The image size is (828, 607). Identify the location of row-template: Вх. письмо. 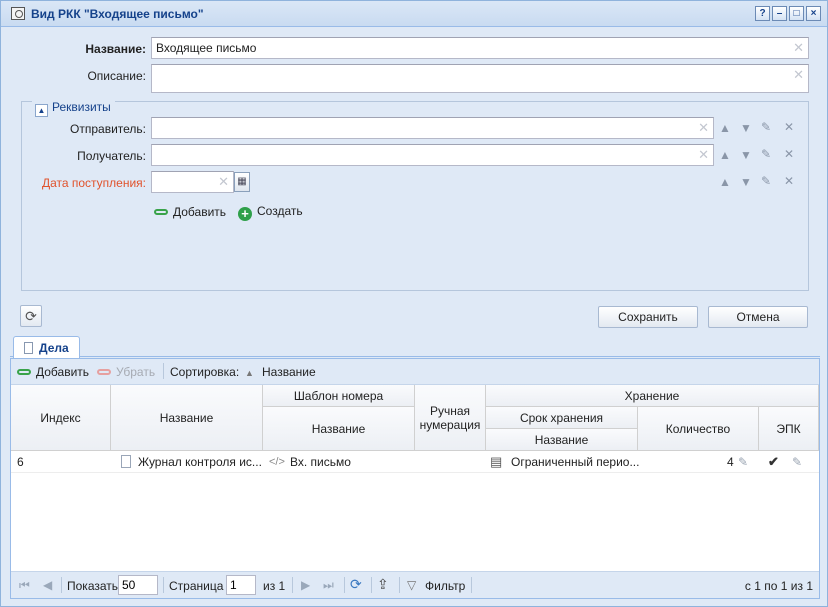
(320, 462).